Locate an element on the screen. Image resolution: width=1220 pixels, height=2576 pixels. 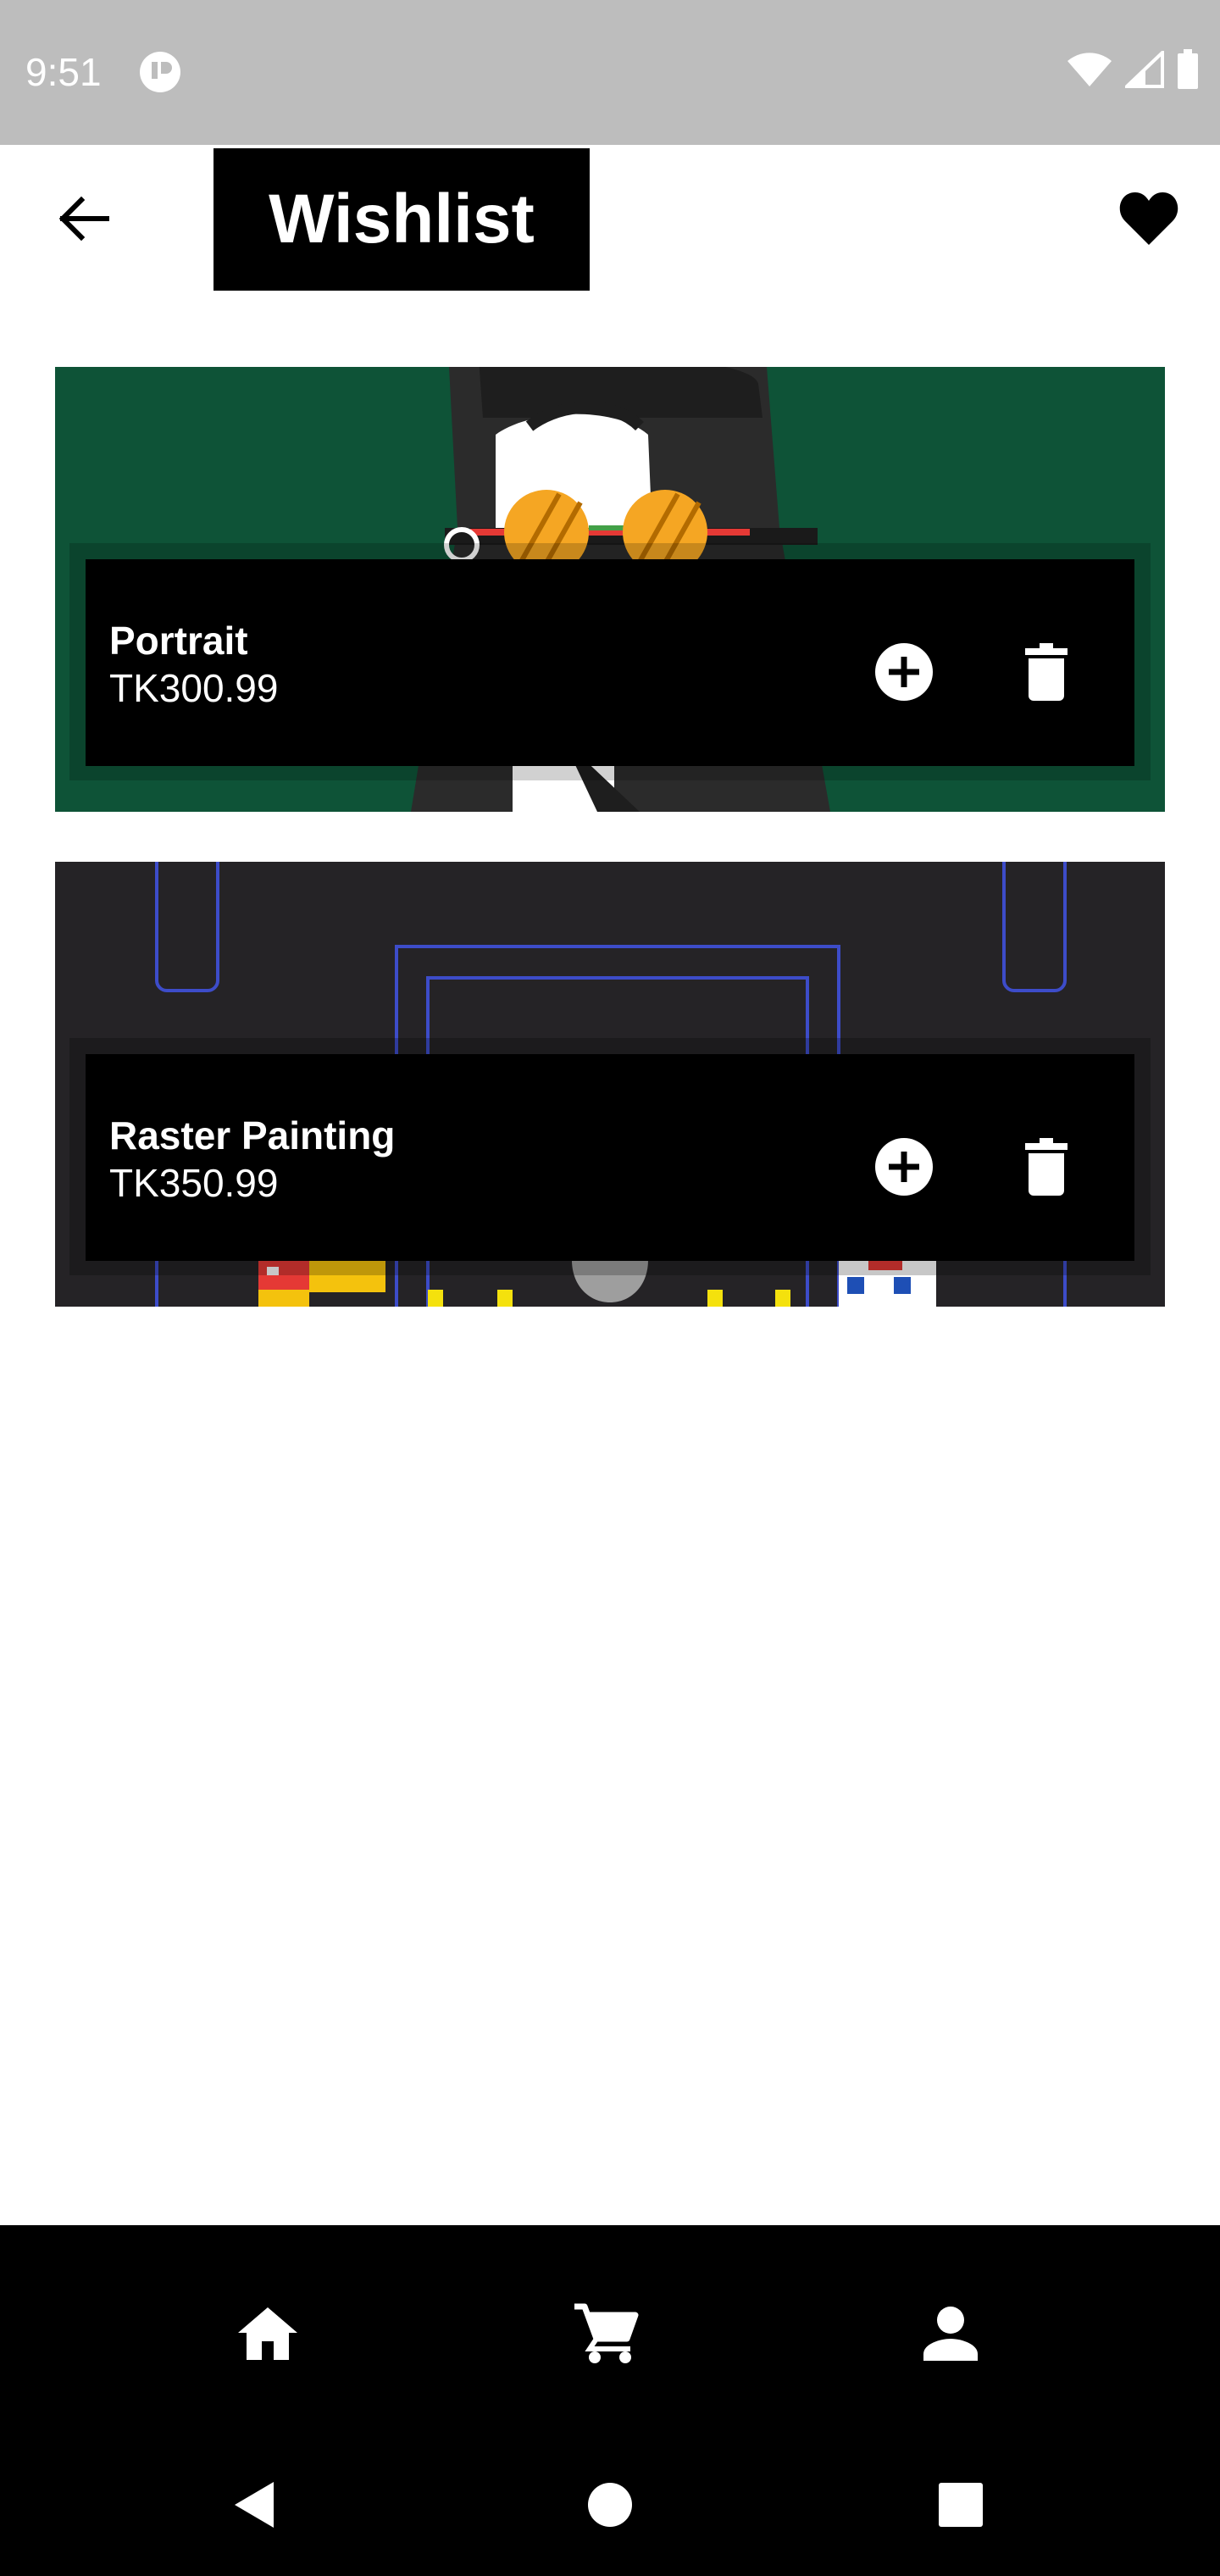
system-recents-button is located at coordinates (960, 2504).